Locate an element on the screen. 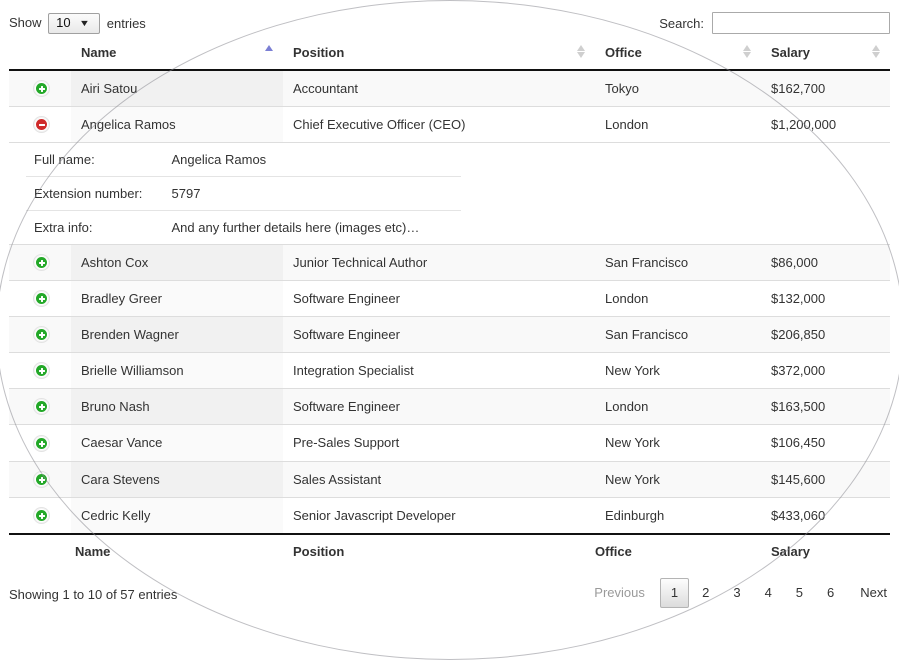 This screenshot has width=899, height=660. cell-salary: $163,500 is located at coordinates (825, 407).